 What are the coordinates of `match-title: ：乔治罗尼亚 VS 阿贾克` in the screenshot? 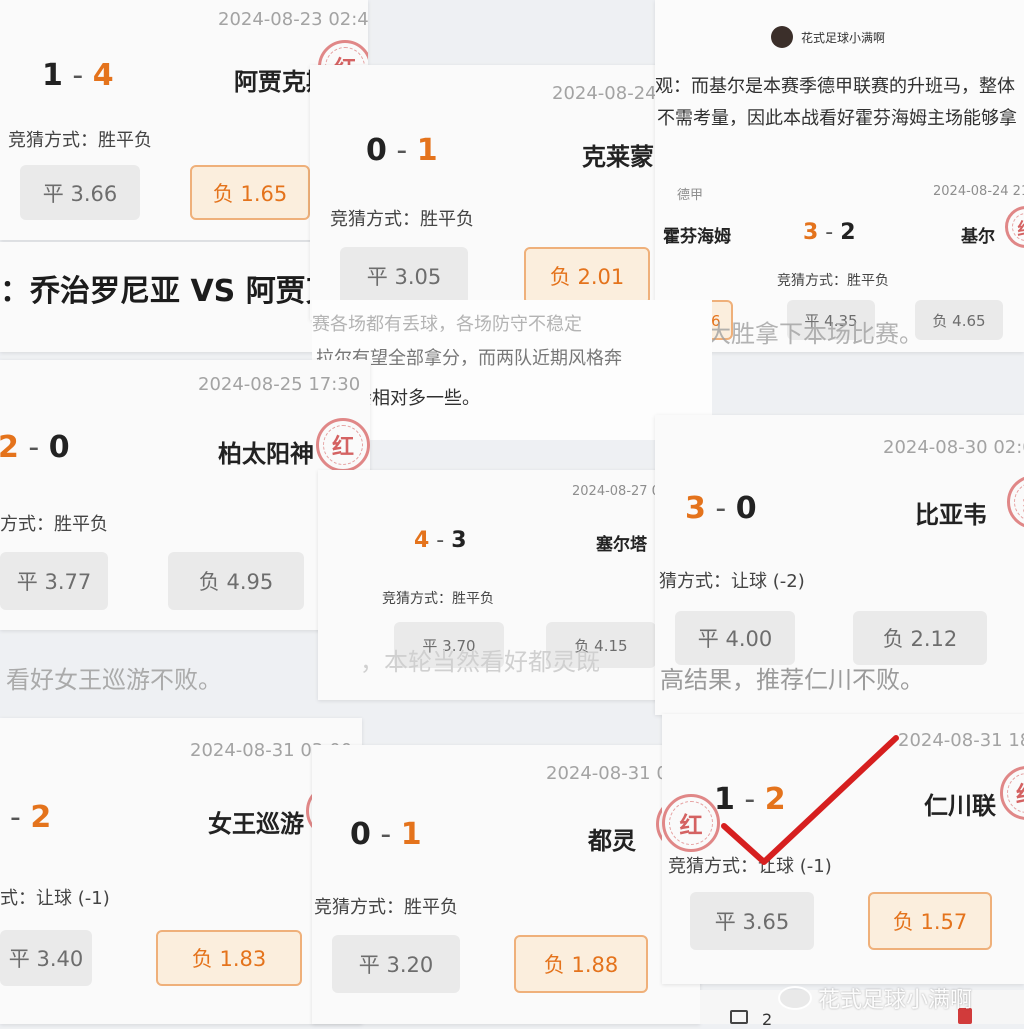 It's located at (165, 291).